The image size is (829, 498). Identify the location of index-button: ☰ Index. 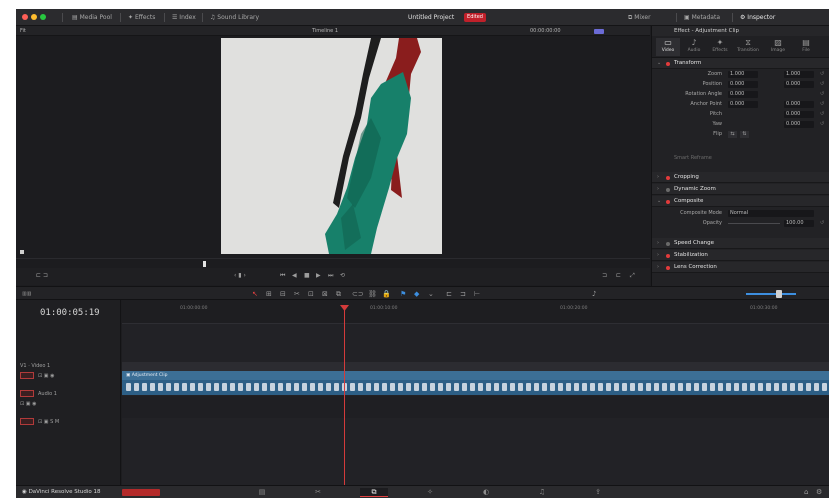
(184, 17).